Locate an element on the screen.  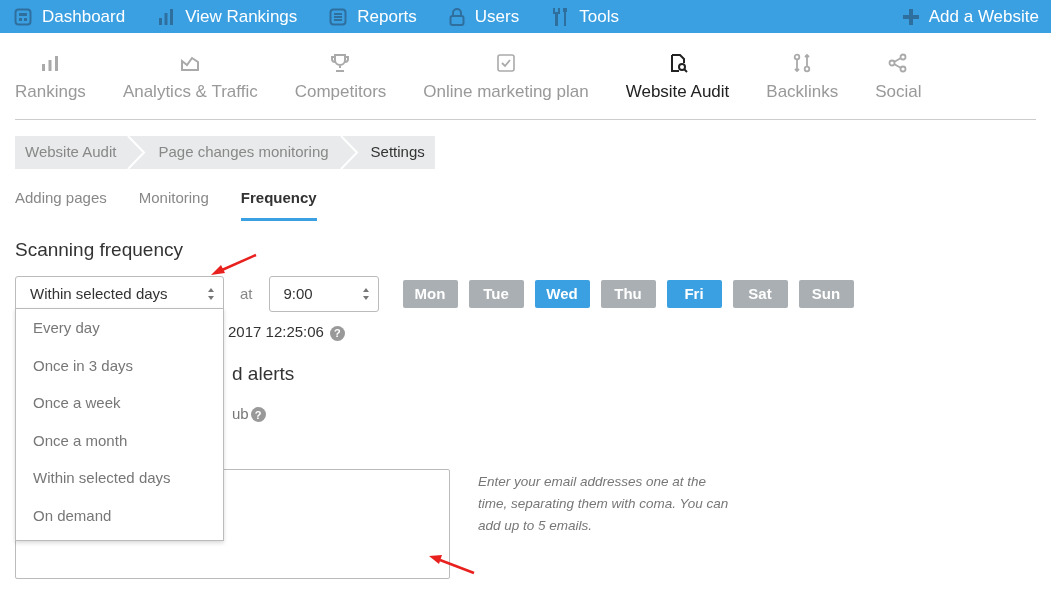
next-scan-text: 2017 12:25:06 is located at coordinates (276, 332).